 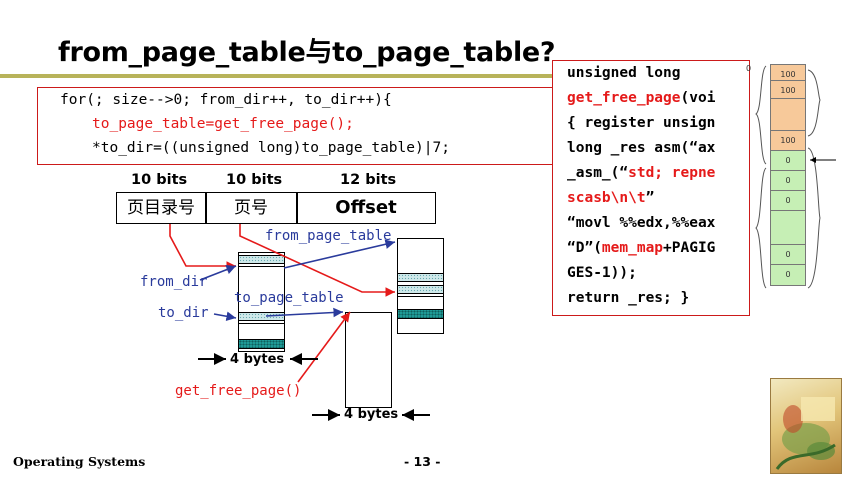 I want to click on popup-d-reg: “D”(, so click(x=584, y=248).